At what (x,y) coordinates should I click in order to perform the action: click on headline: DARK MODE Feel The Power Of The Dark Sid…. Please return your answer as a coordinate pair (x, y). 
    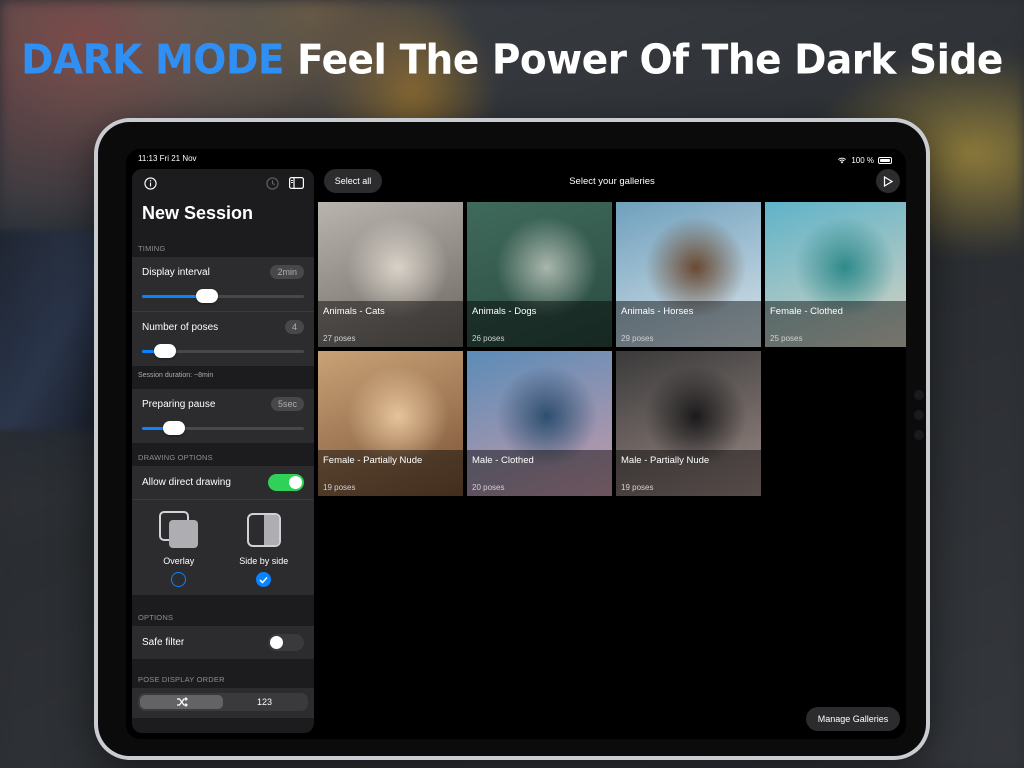
    Looking at the image, I should click on (512, 60).